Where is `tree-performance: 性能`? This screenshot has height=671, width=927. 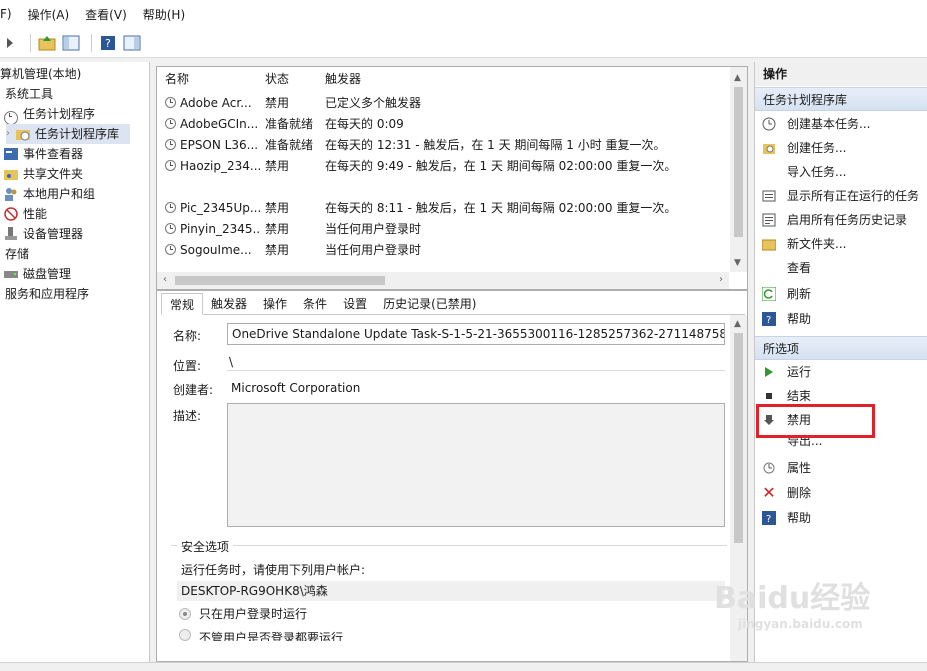 tree-performance: 性能 is located at coordinates (25, 214).